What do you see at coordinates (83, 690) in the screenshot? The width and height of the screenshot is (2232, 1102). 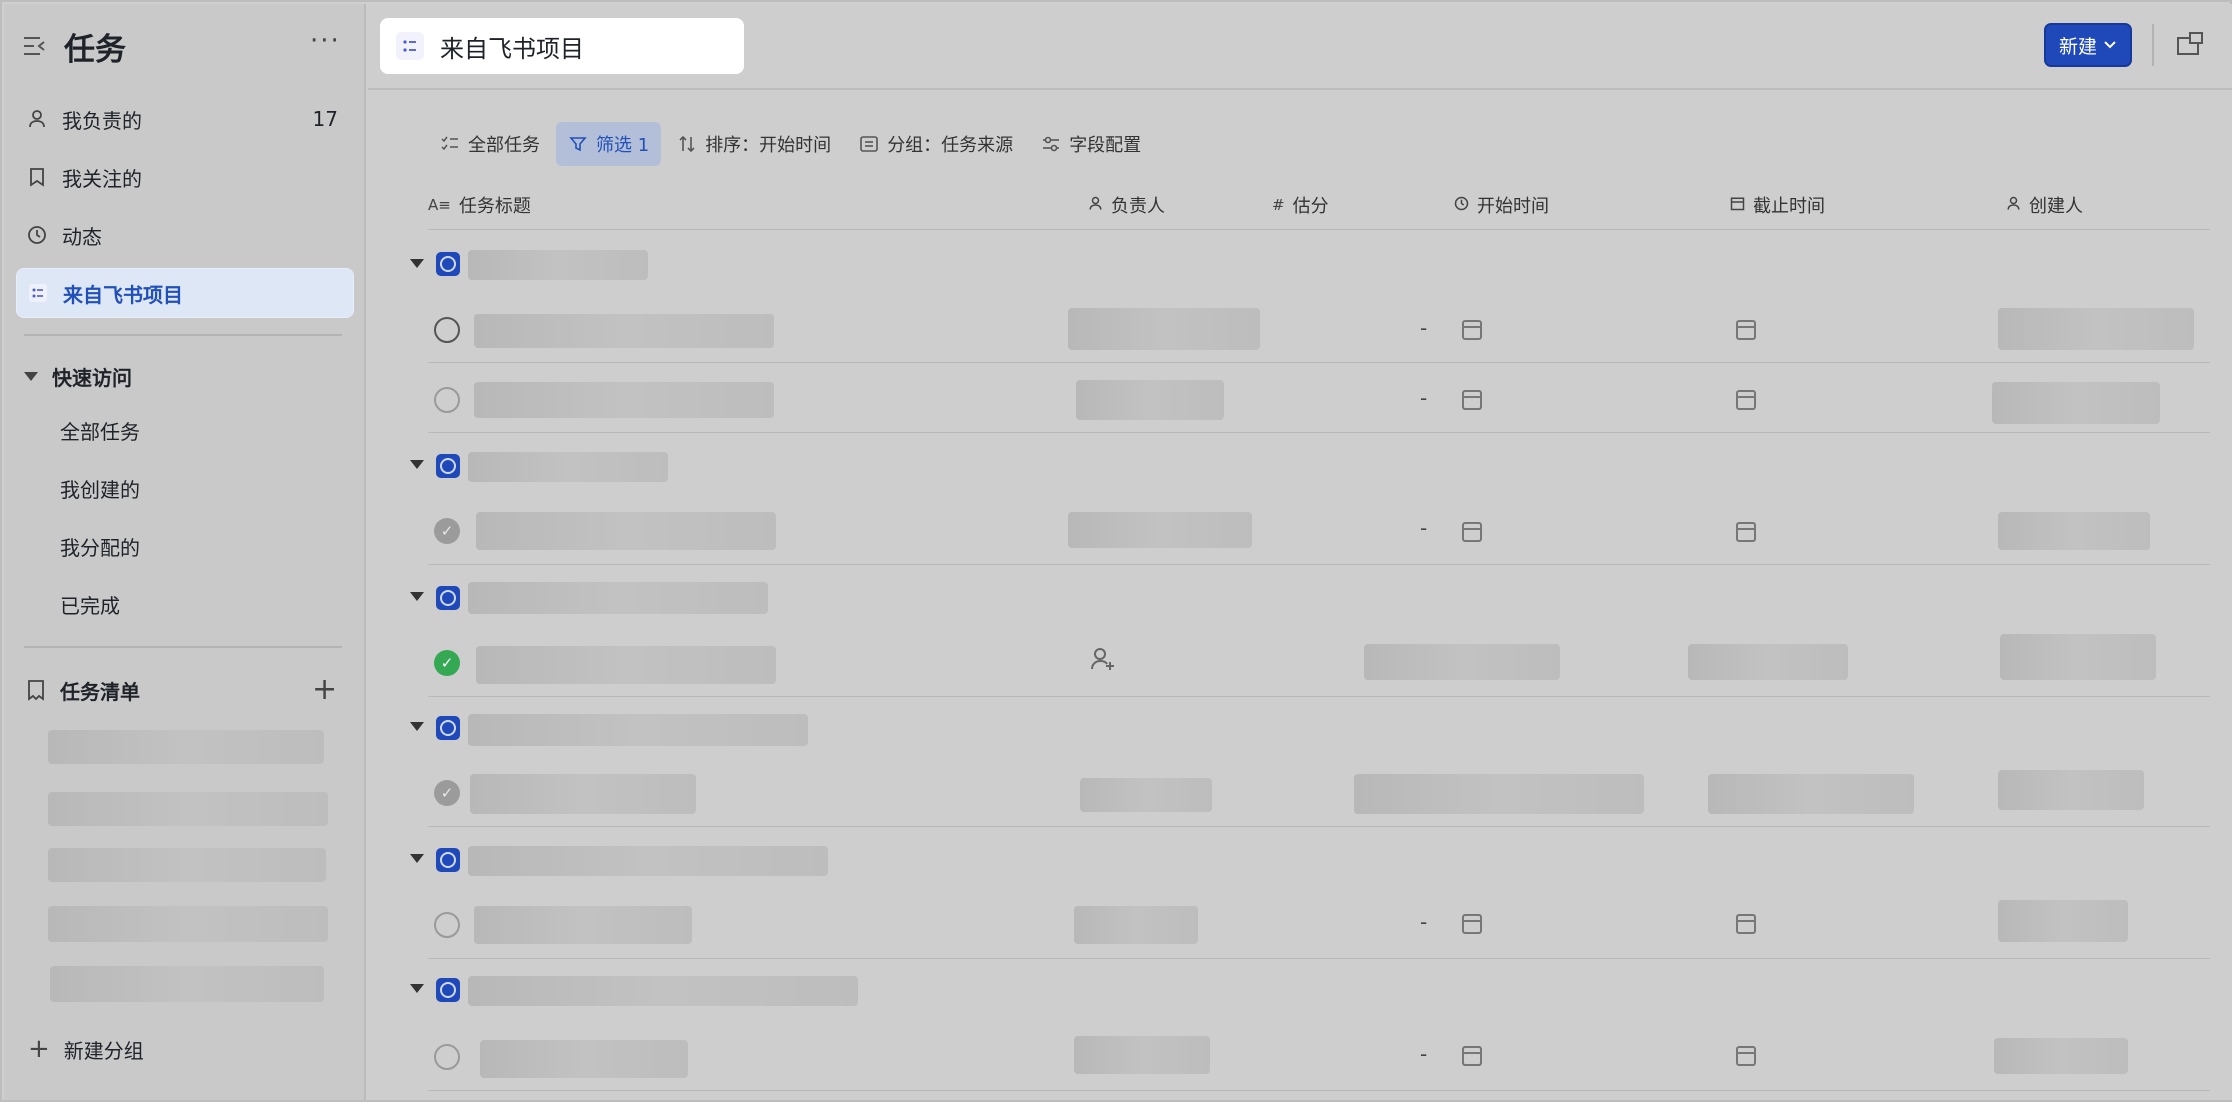 I see `task-lists-header: 任务清单` at bounding box center [83, 690].